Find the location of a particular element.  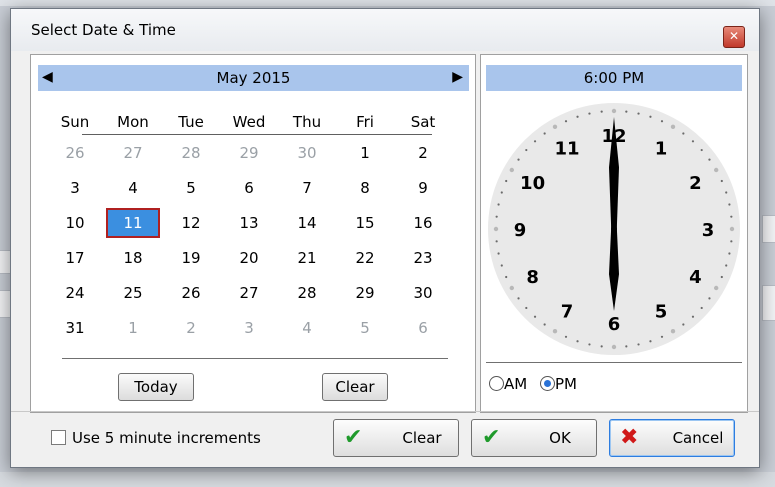

footer-clear-button: ✔ Clear is located at coordinates (396, 438).